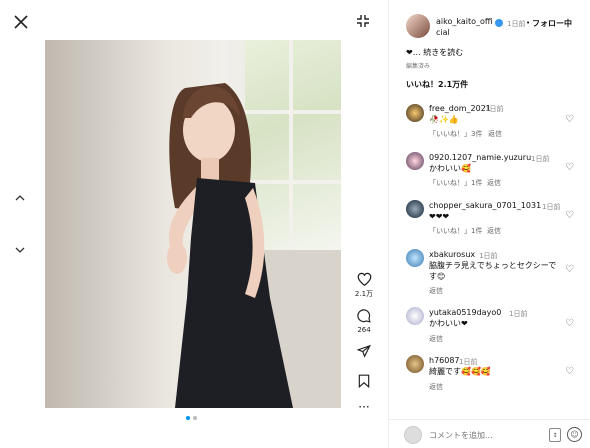  What do you see at coordinates (21, 22) in the screenshot?
I see `close-icon` at bounding box center [21, 22].